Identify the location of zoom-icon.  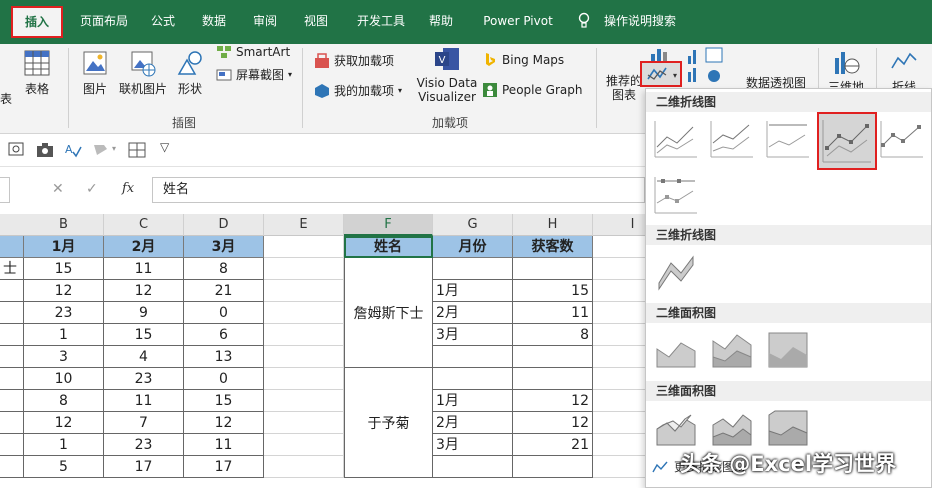
(17, 150).